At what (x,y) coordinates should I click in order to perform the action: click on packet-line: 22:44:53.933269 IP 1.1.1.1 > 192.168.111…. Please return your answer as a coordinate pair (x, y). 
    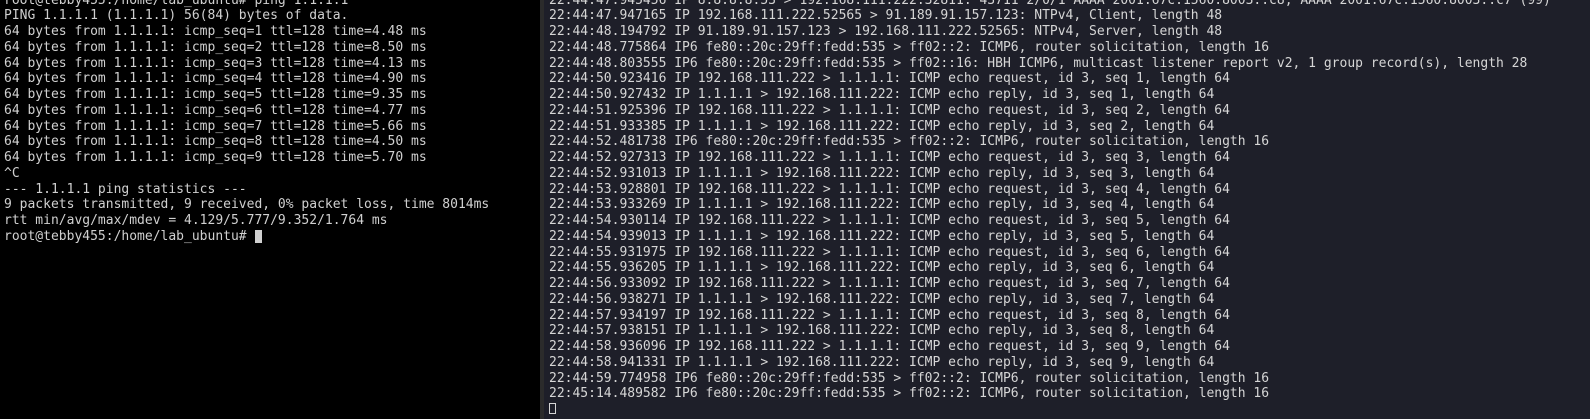
    Looking at the image, I should click on (882, 205).